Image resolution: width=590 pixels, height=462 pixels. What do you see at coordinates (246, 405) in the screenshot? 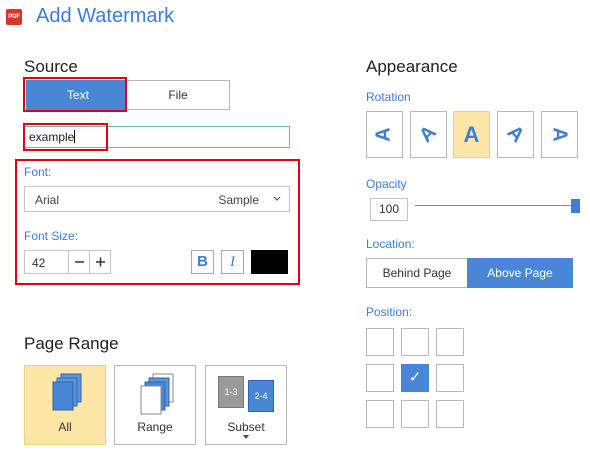
I see `page-range-subset-option: 1-3 2-4 Subset` at bounding box center [246, 405].